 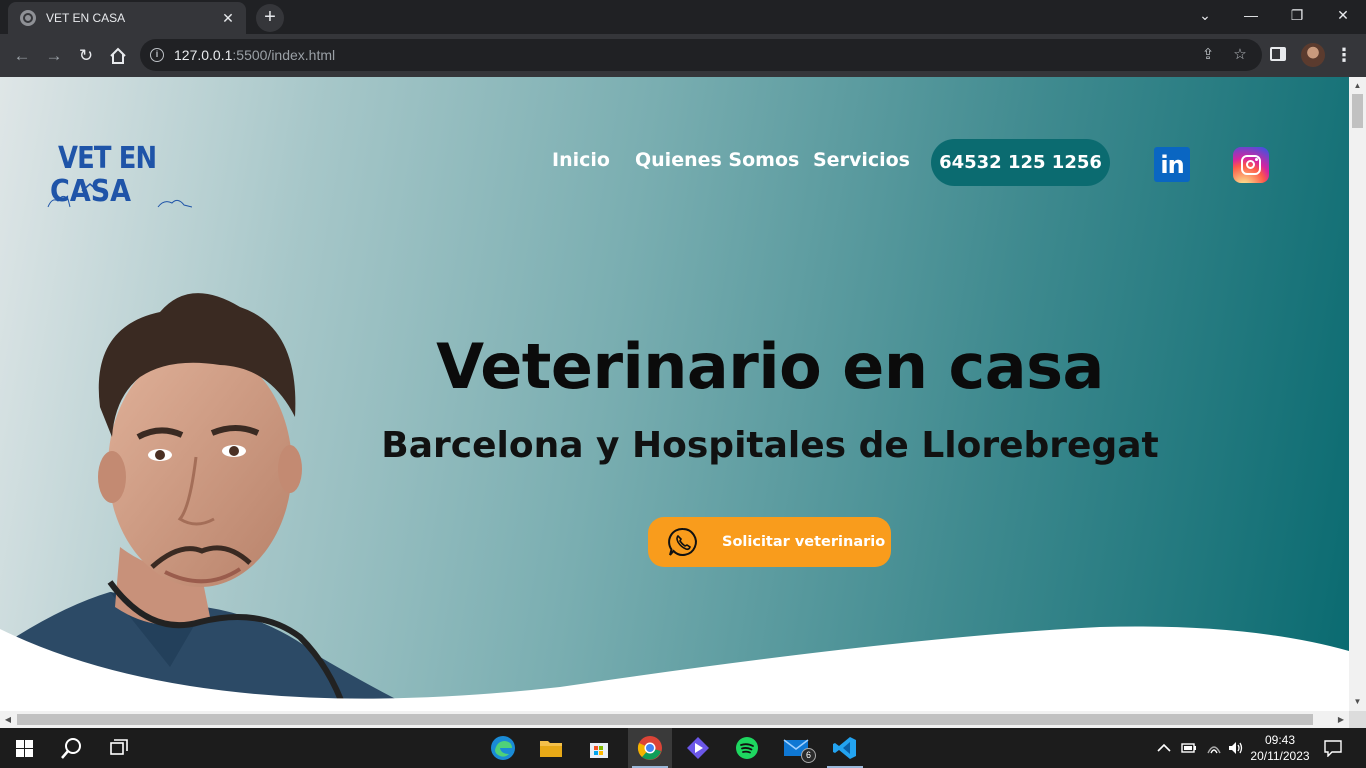 I want to click on nav-servicios: Servicios, so click(x=861, y=160).